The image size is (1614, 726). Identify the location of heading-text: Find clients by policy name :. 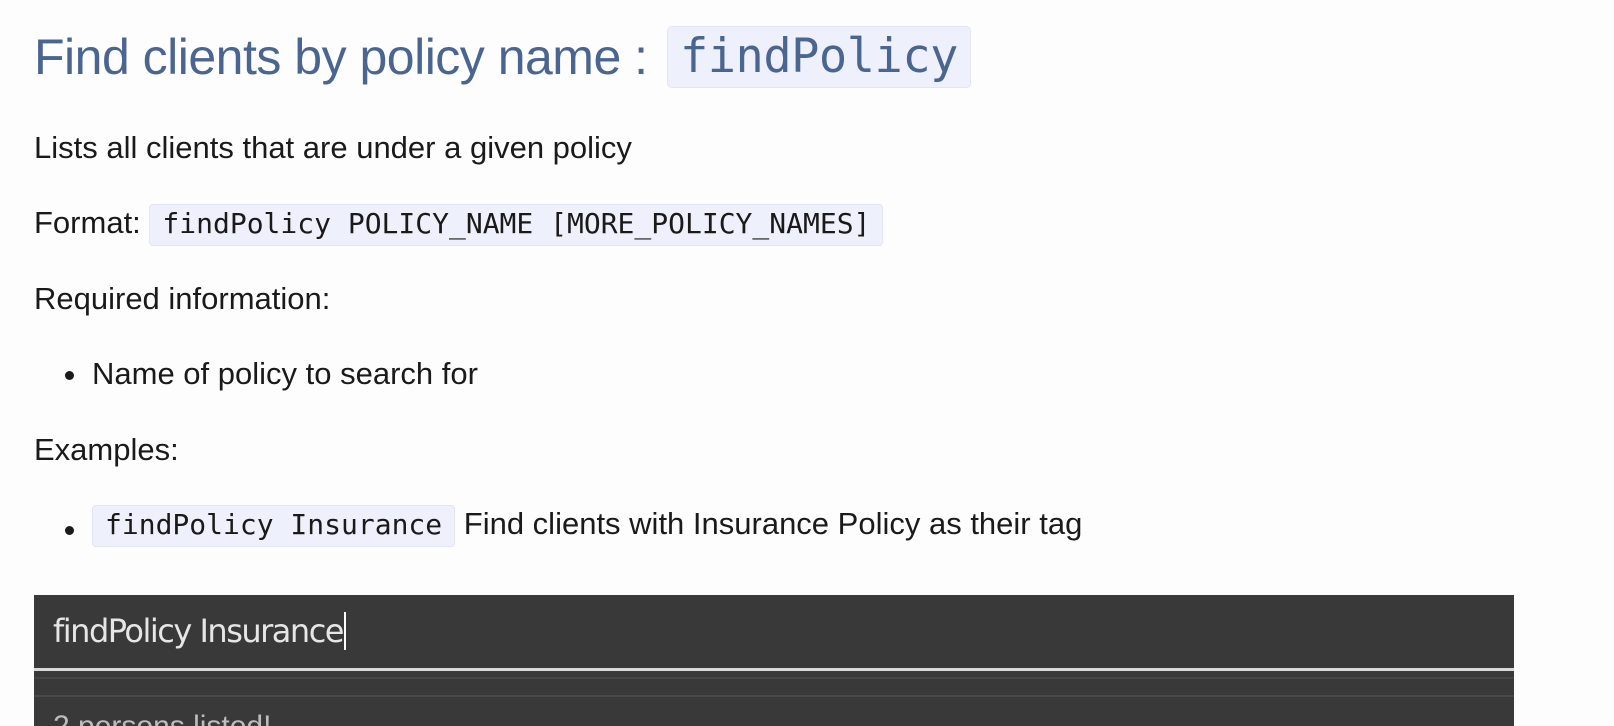
(347, 57).